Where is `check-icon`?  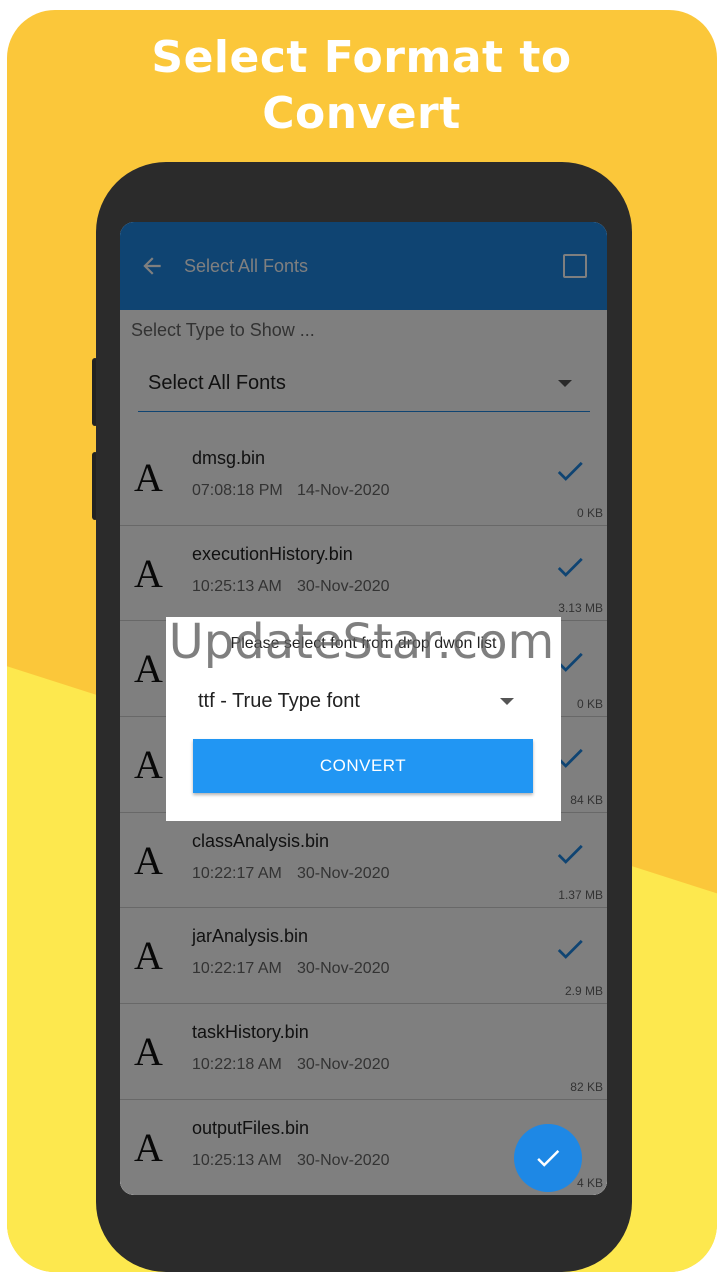
check-icon is located at coordinates (548, 1158).